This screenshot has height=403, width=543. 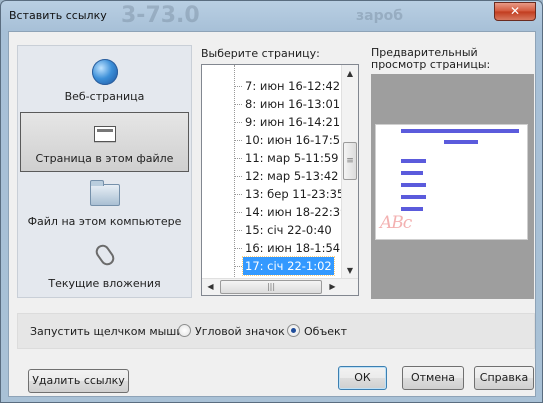 What do you see at coordinates (288, 266) in the screenshot?
I see `page-list-item-label: 17: січ 22-1:02` at bounding box center [288, 266].